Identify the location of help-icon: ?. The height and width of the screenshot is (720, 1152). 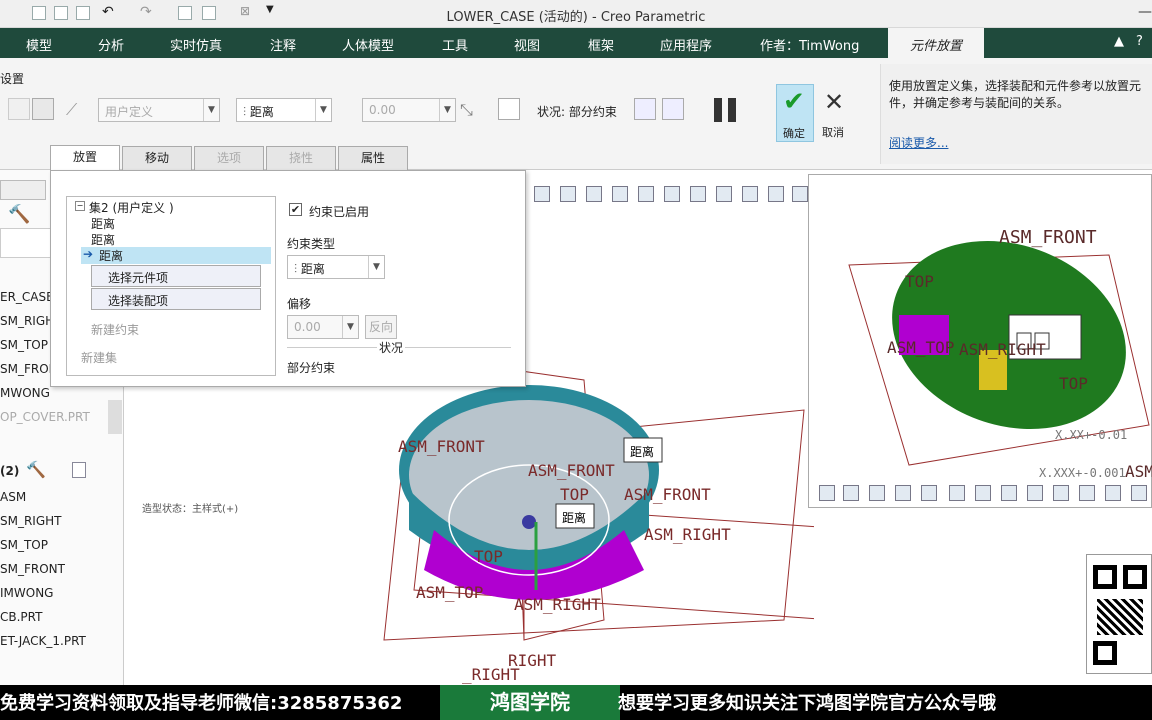
(1139, 41).